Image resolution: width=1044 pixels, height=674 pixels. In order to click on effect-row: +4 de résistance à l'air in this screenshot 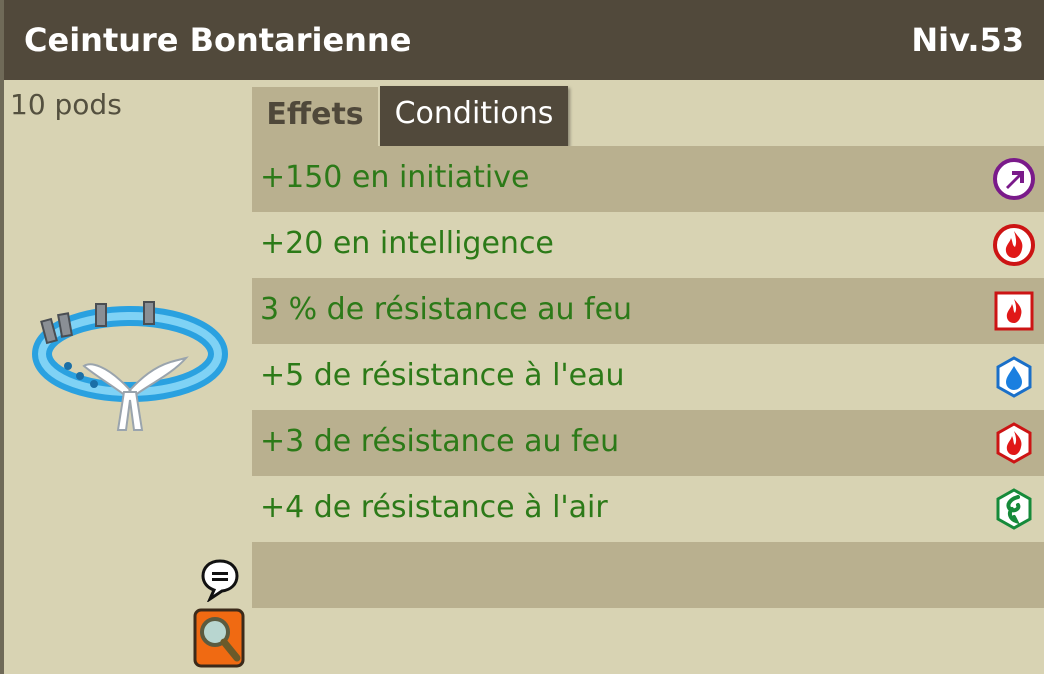, I will do `click(648, 509)`.